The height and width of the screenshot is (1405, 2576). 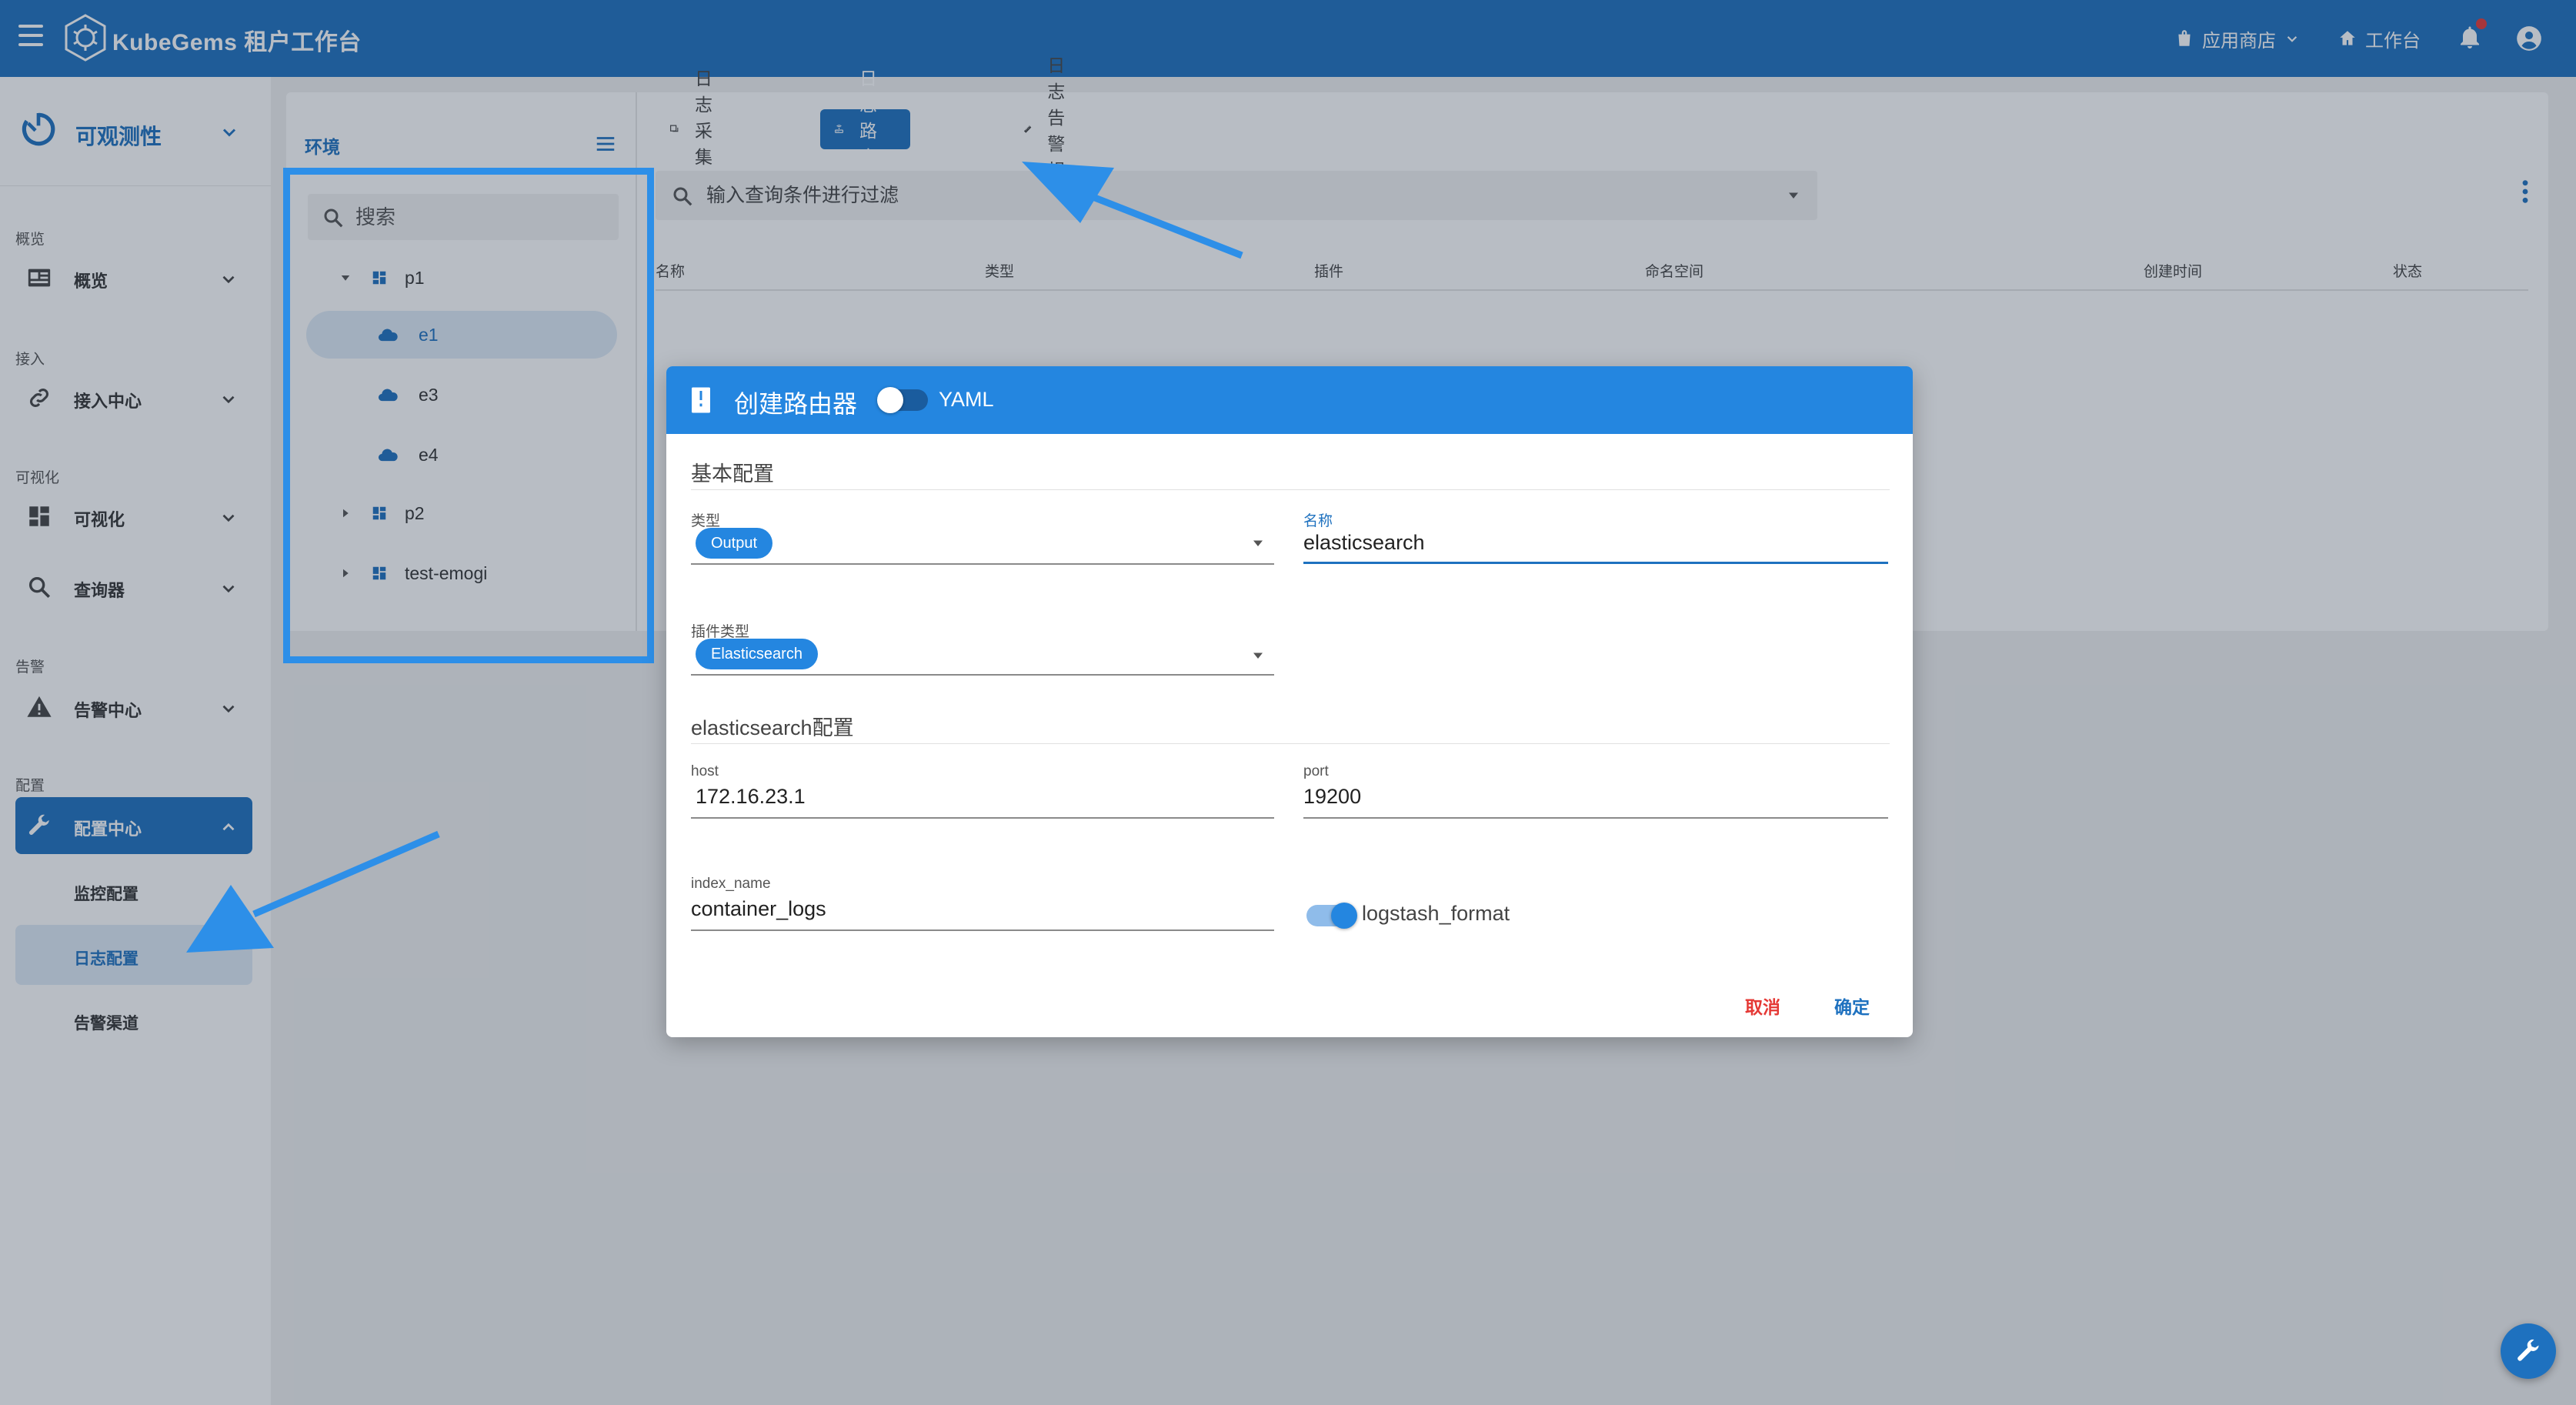 What do you see at coordinates (1132, 211) in the screenshot?
I see `arrow-to-router-tab` at bounding box center [1132, 211].